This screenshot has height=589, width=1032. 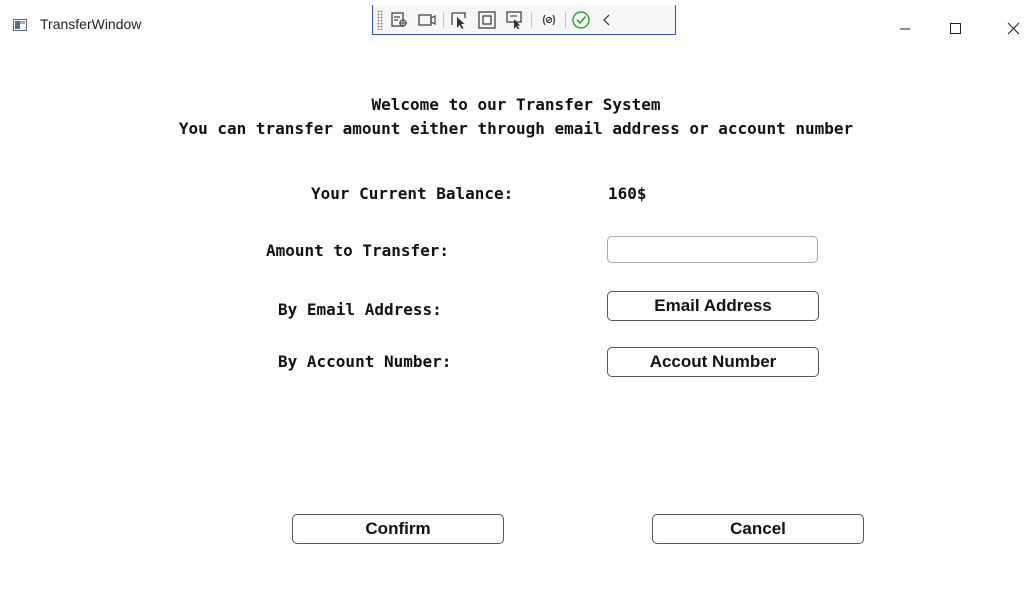 What do you see at coordinates (549, 20) in the screenshot?
I see `binding-failures-icon` at bounding box center [549, 20].